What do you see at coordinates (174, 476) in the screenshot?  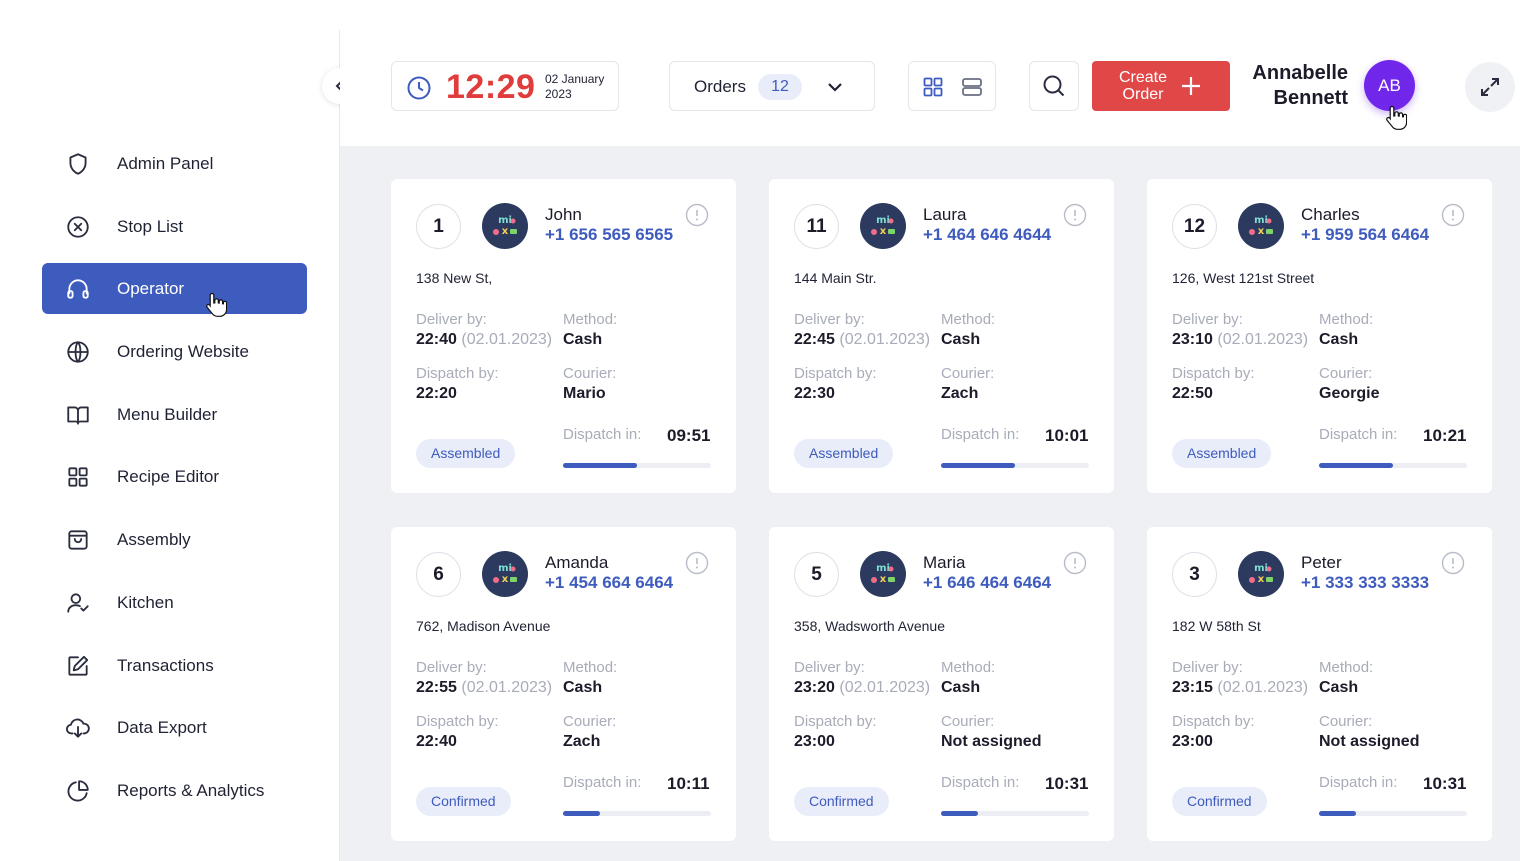 I see `sidebar-item-recipe-editor: Recipe Editor` at bounding box center [174, 476].